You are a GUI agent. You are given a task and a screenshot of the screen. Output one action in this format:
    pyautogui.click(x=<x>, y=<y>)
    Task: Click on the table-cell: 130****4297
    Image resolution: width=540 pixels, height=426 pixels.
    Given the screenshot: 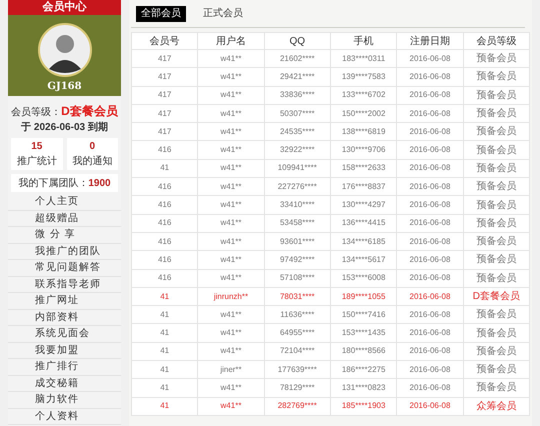 What is the action you would take?
    pyautogui.click(x=363, y=205)
    